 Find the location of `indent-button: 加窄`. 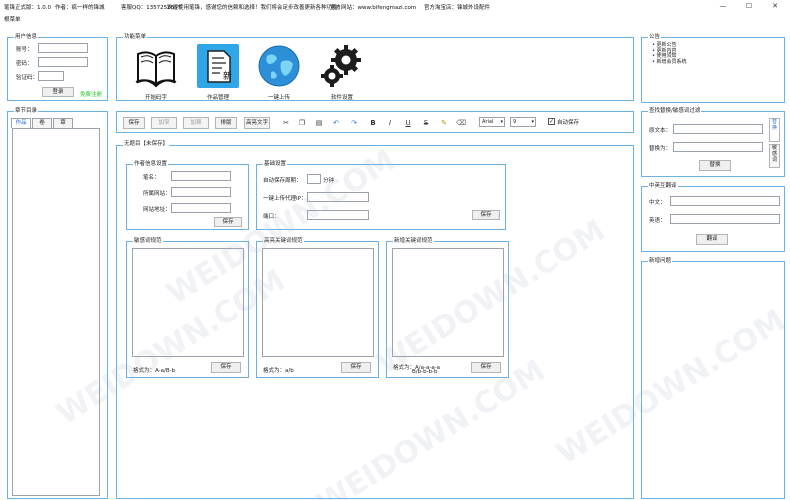

indent-button: 加窄 is located at coordinates (164, 123).